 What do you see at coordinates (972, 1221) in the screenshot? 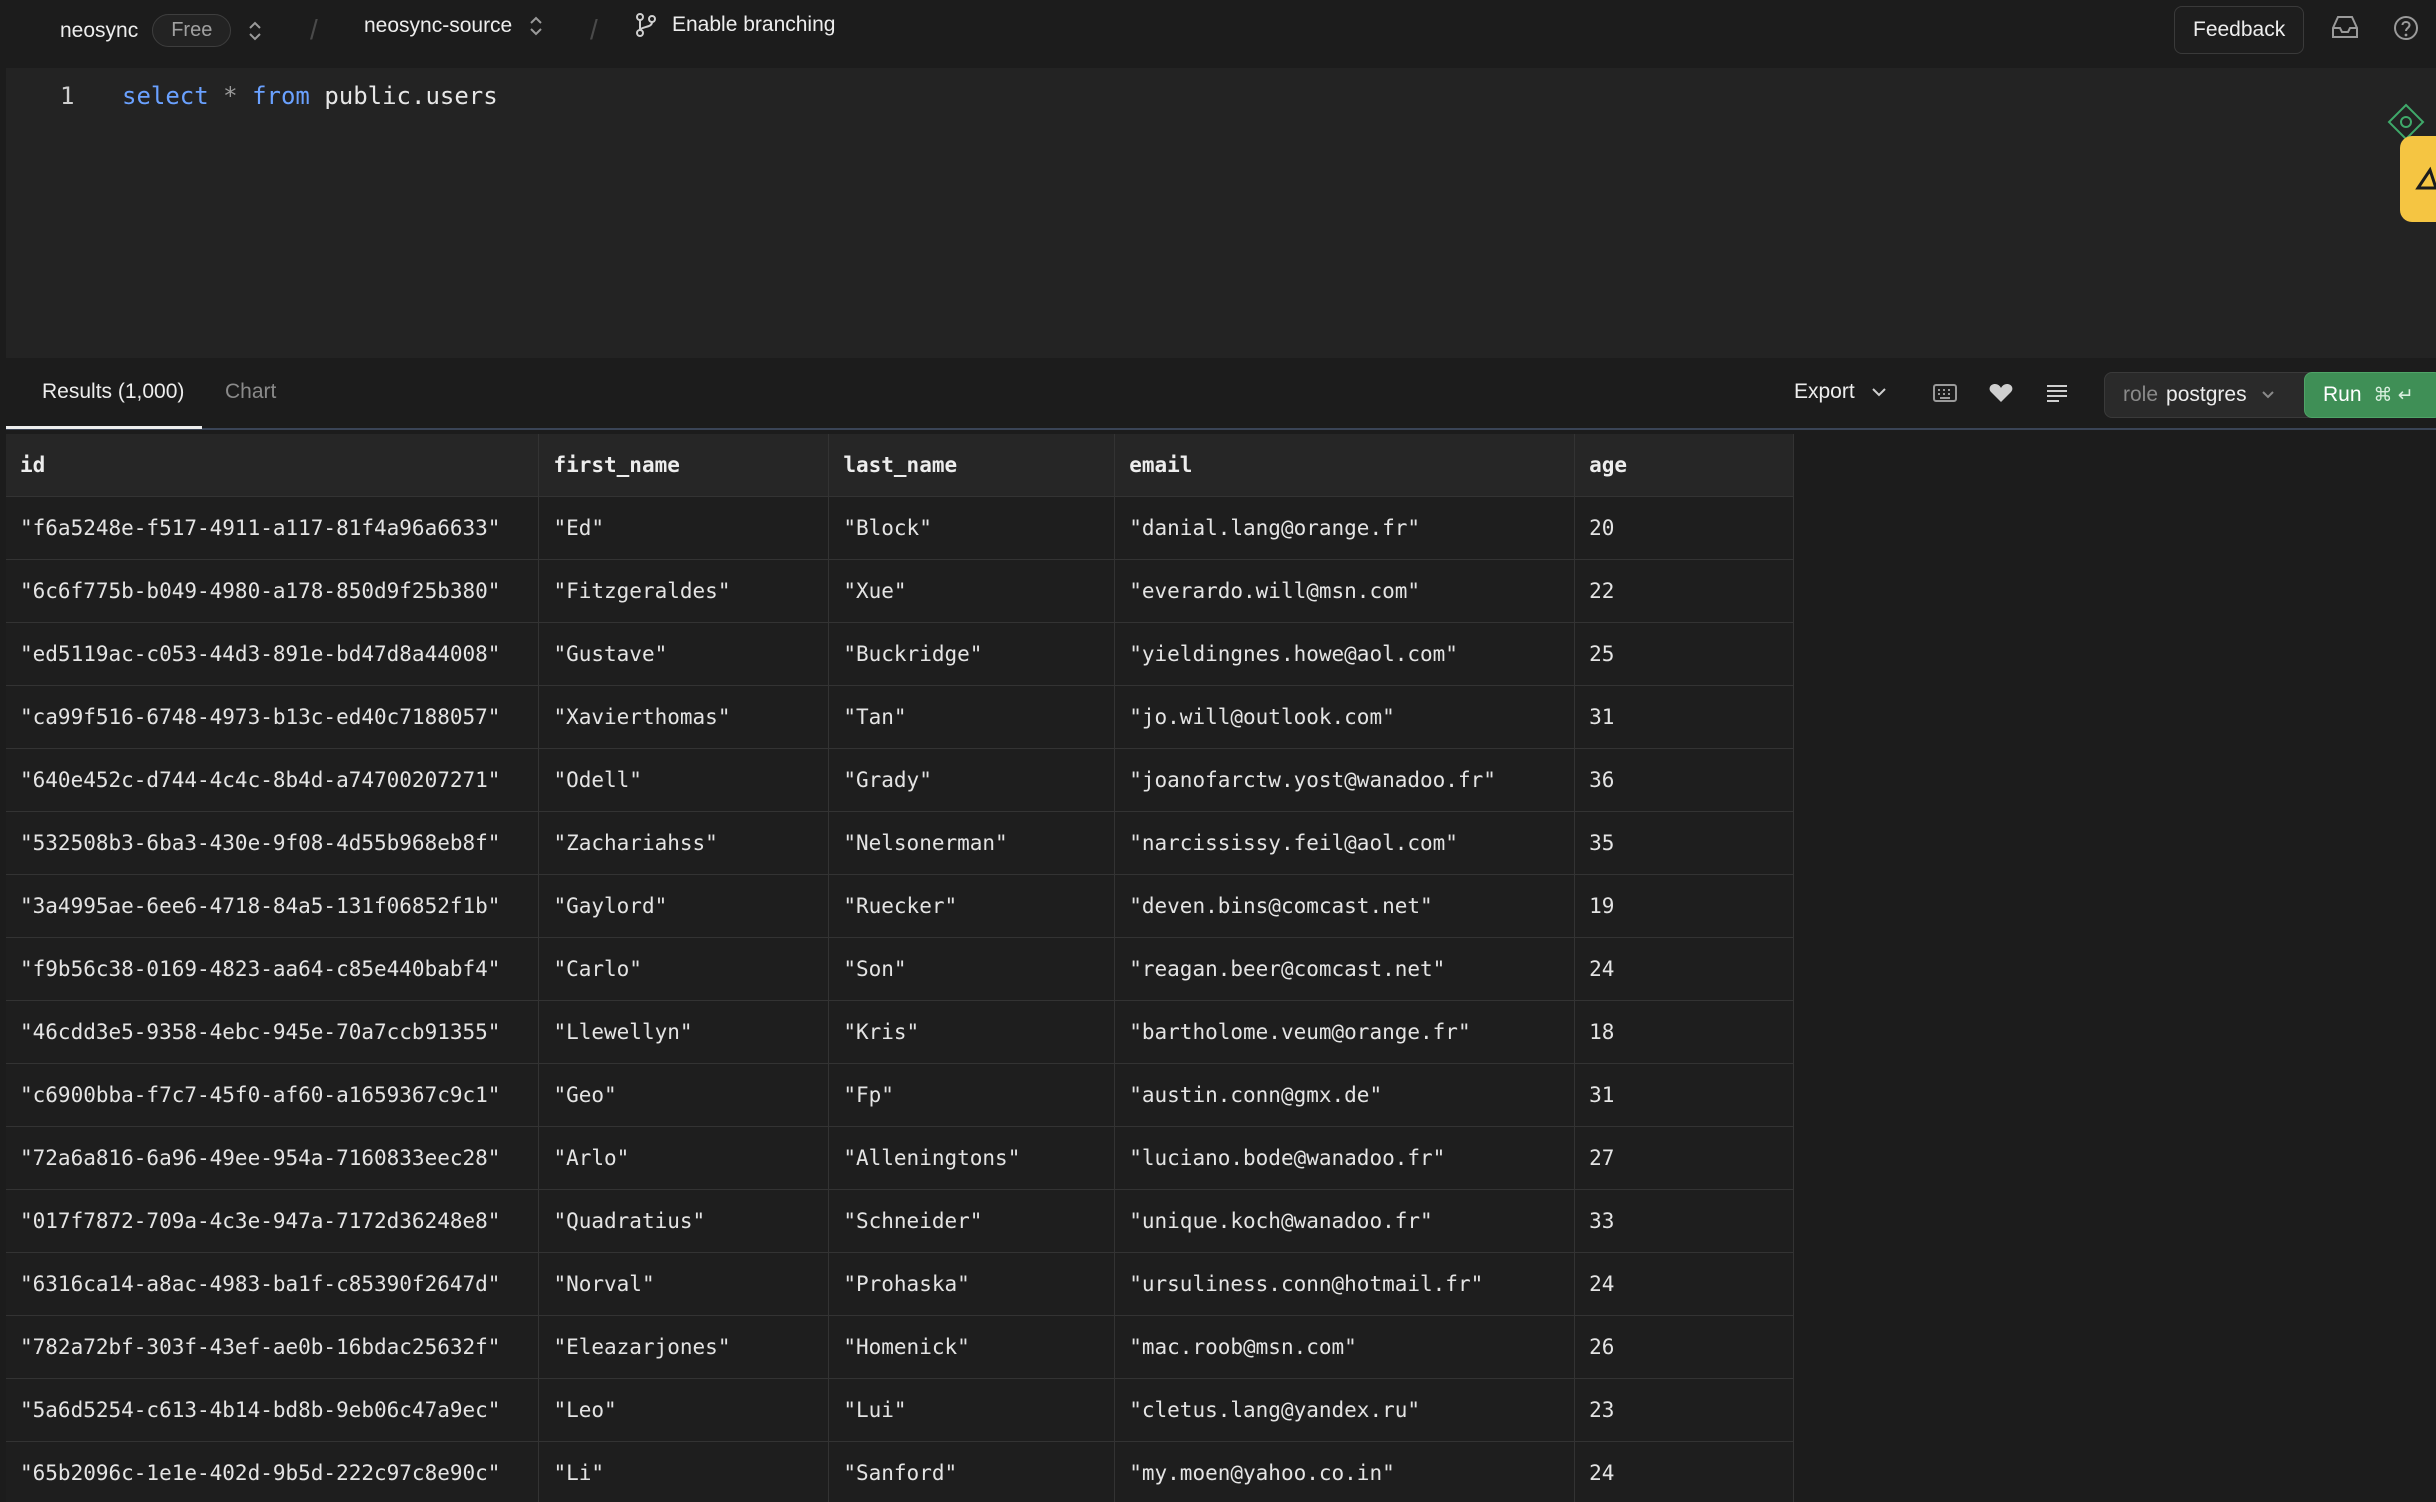
I see `cell-last-name: "Schneider"` at bounding box center [972, 1221].